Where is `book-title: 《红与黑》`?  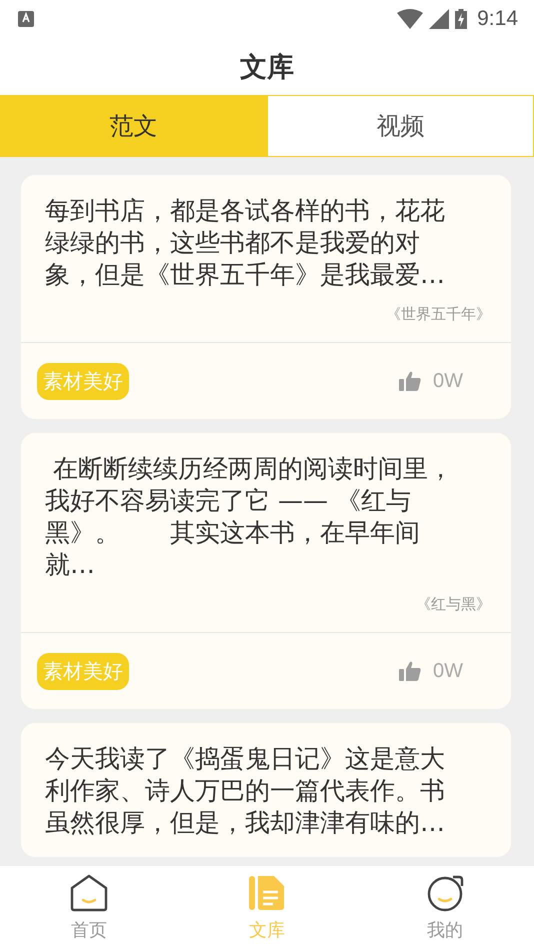 book-title: 《红与黑》 is located at coordinates (453, 604).